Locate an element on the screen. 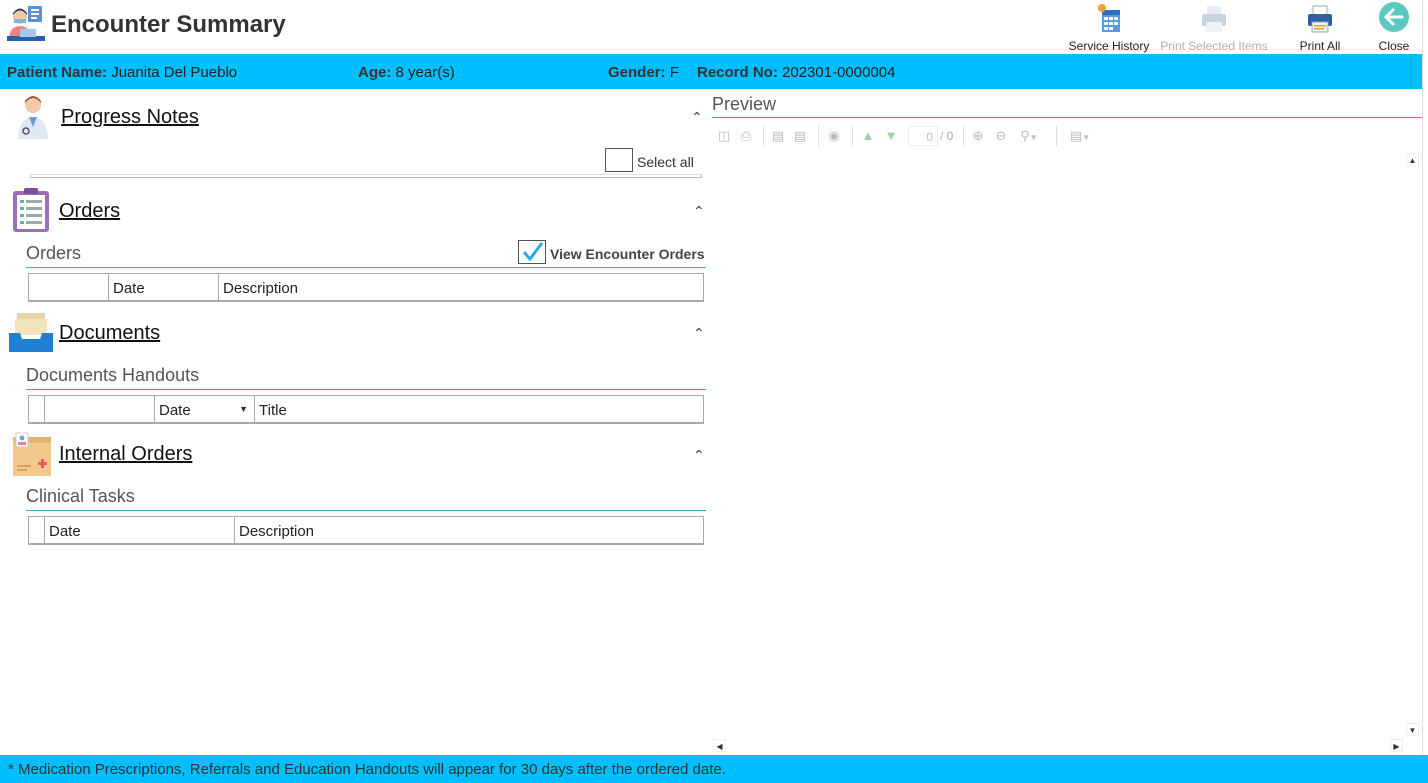 This screenshot has width=1428, height=783. print-icon: ⎙ is located at coordinates (746, 136).